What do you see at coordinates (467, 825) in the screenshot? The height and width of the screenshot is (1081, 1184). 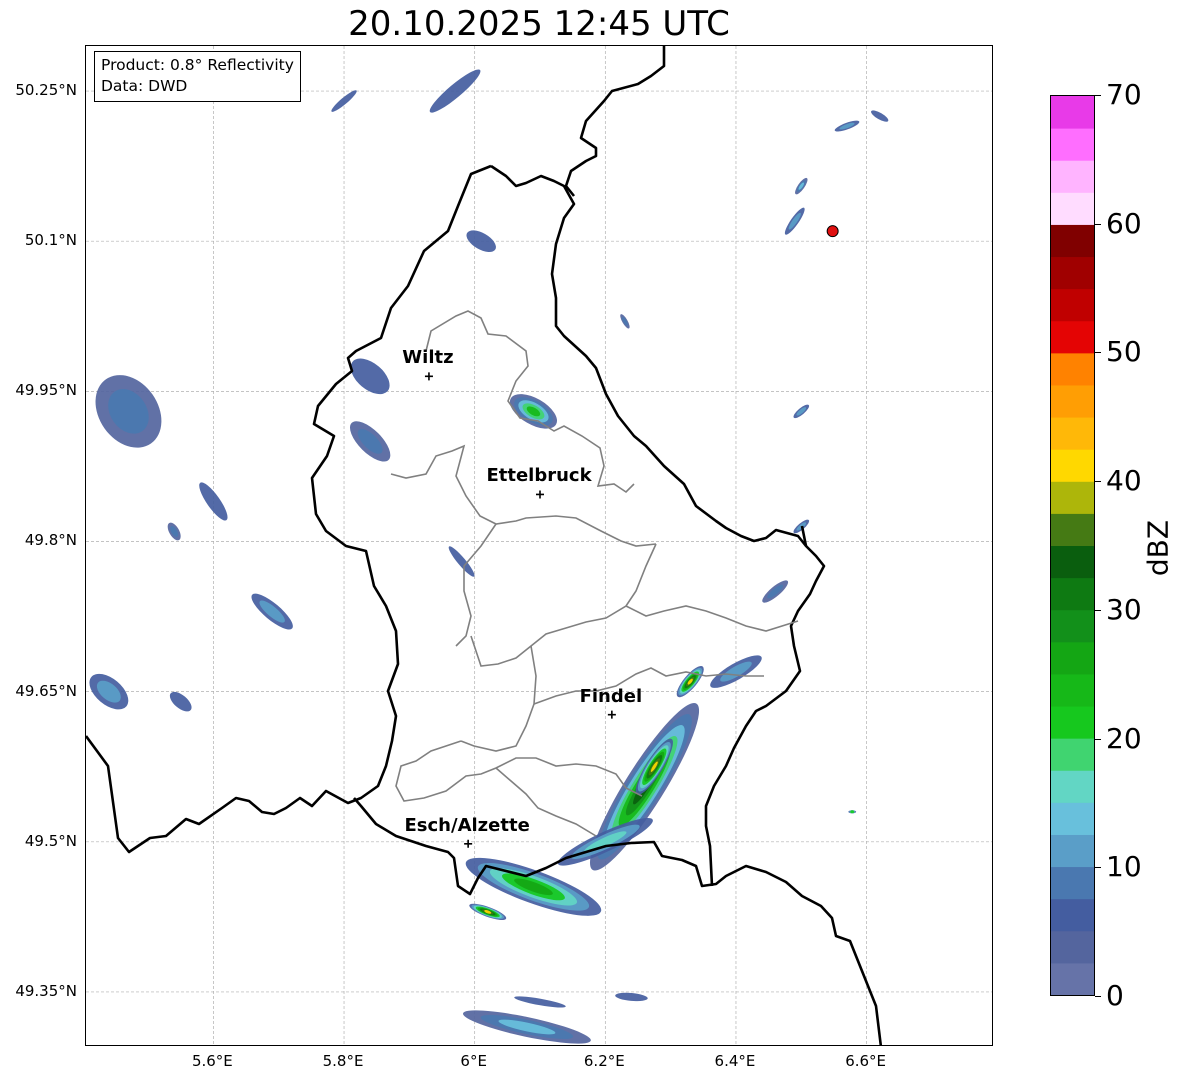 I see `city-label: Esch/Alzette` at bounding box center [467, 825].